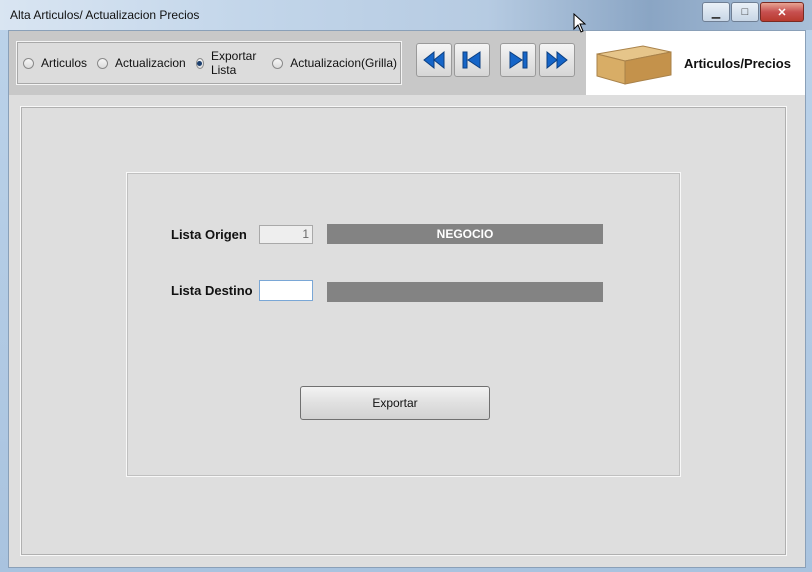  I want to click on close-icon: ✕, so click(782, 12).